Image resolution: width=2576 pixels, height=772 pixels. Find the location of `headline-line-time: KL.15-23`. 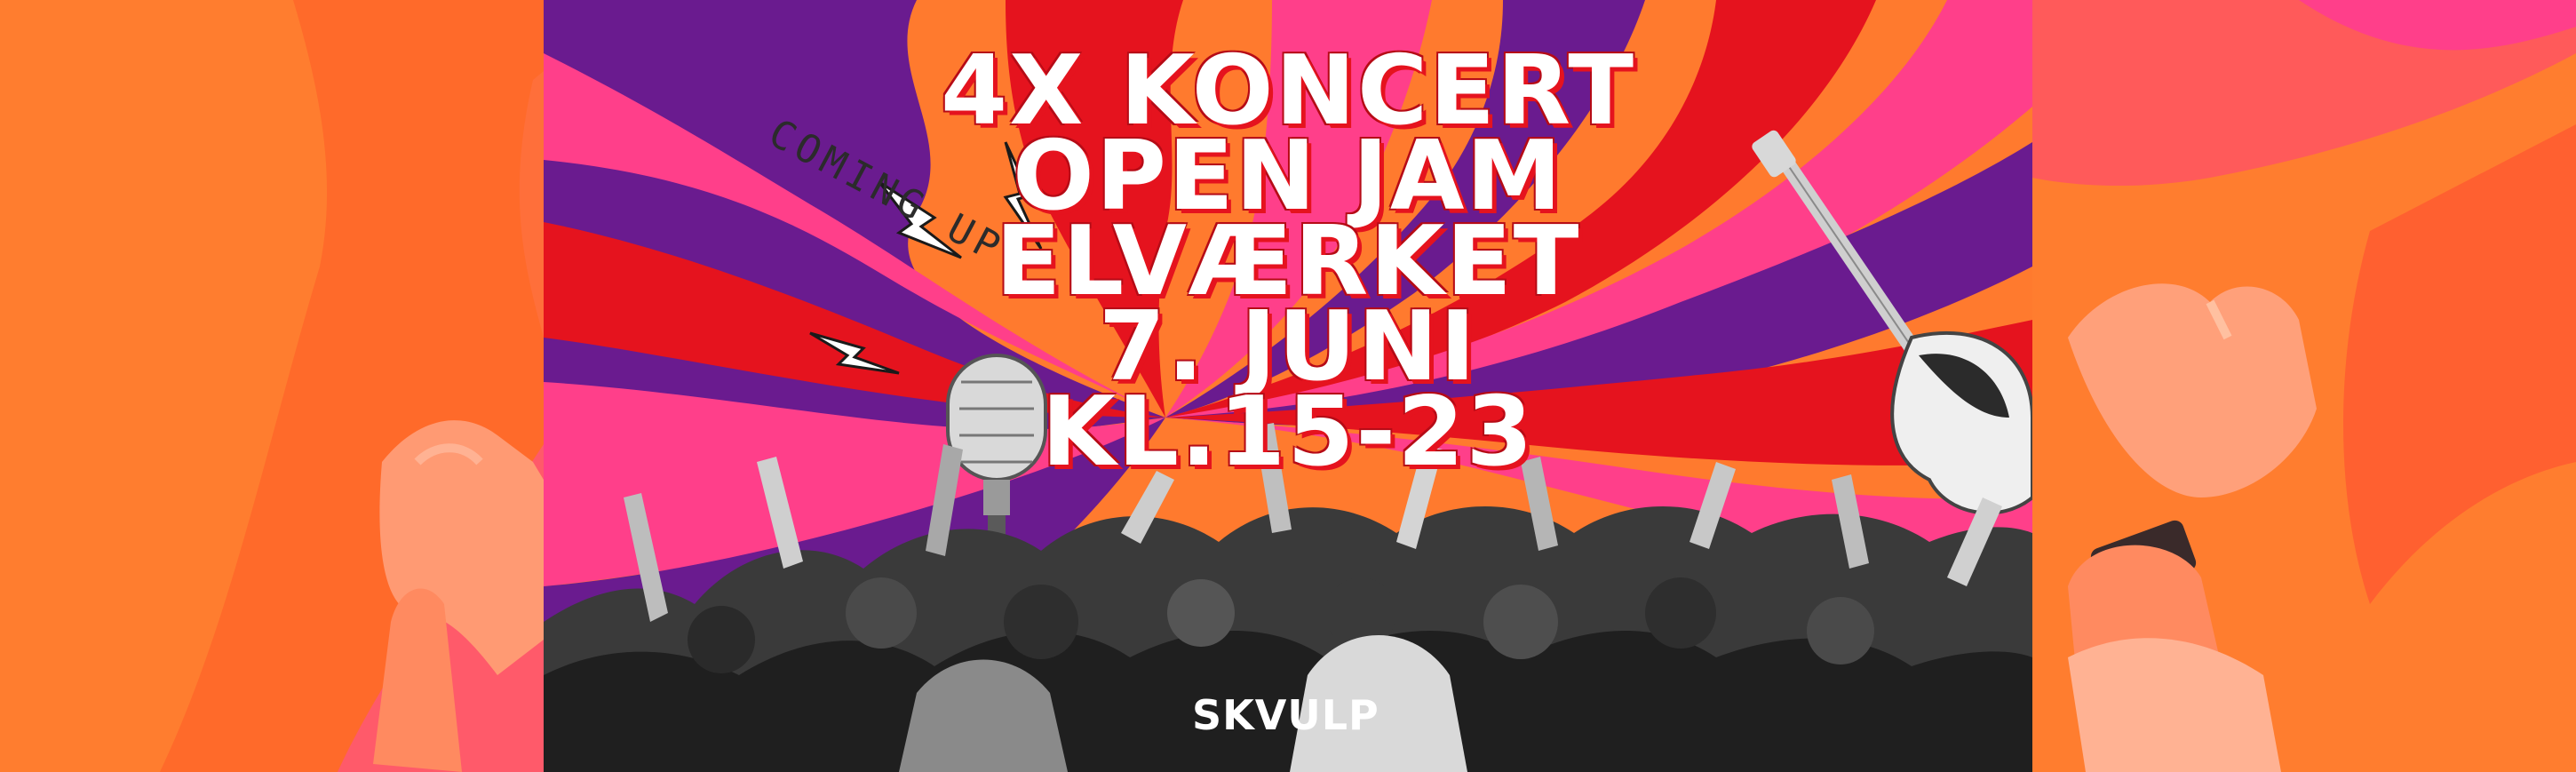

headline-line-time: KL.15-23 is located at coordinates (1288, 432).